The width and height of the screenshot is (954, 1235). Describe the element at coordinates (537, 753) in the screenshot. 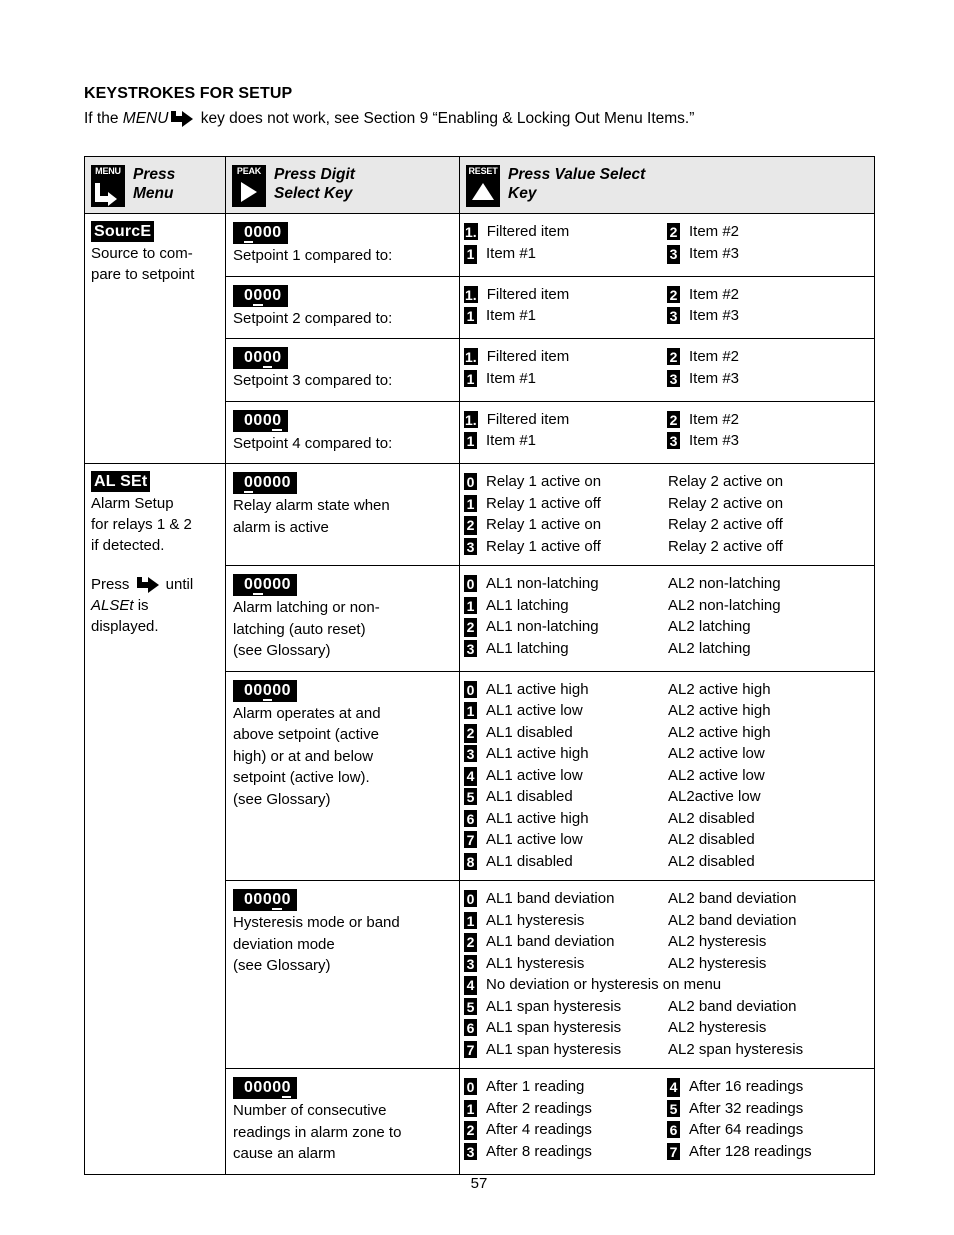

I see `value-option-label-left: AL1 active high` at that location.